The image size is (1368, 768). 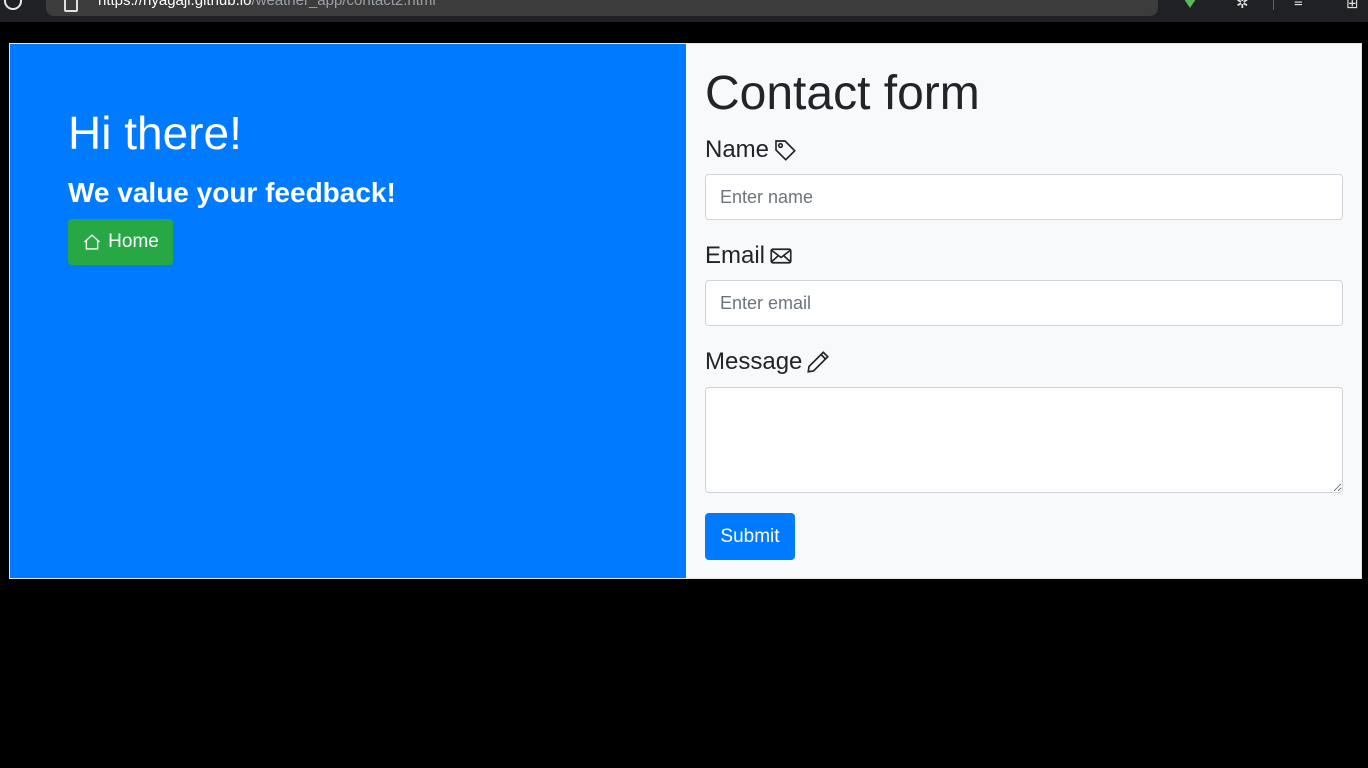 I want to click on collections-icon: ⊞, so click(x=1352, y=6).